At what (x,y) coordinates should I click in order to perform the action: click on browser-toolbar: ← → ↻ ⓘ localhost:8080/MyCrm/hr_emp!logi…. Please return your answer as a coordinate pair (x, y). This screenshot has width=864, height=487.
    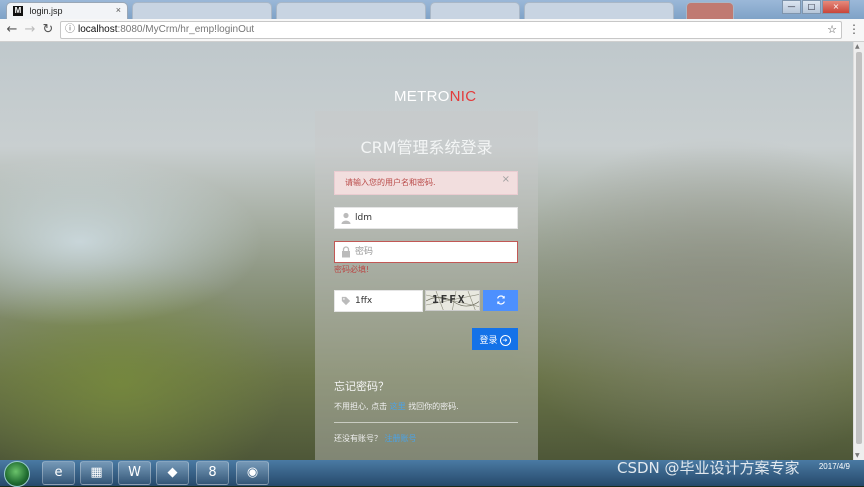
    Looking at the image, I should click on (432, 30).